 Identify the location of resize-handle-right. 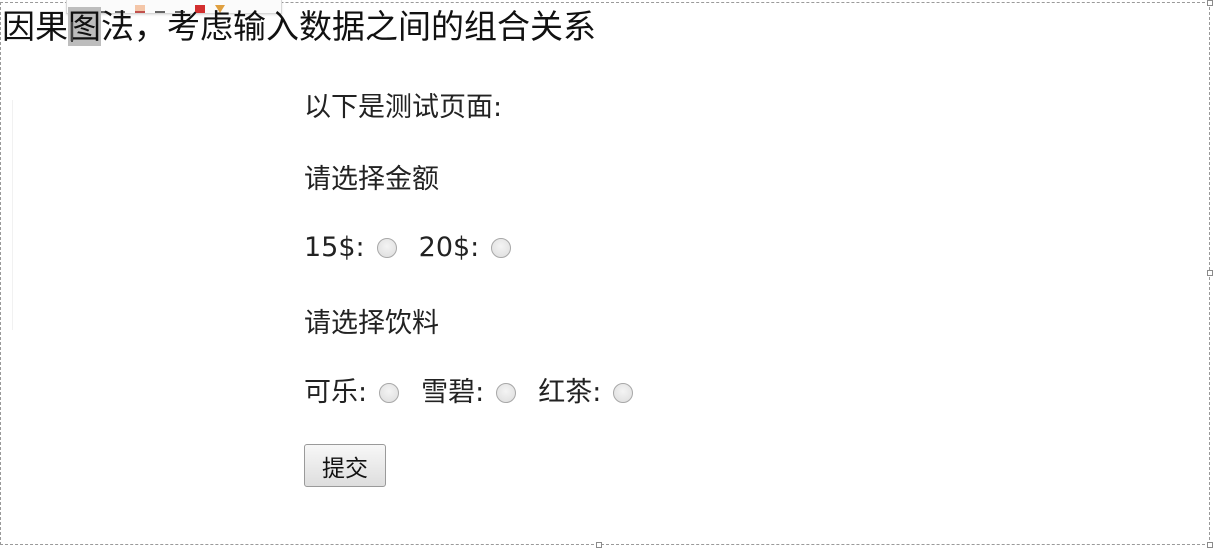
(1210, 273).